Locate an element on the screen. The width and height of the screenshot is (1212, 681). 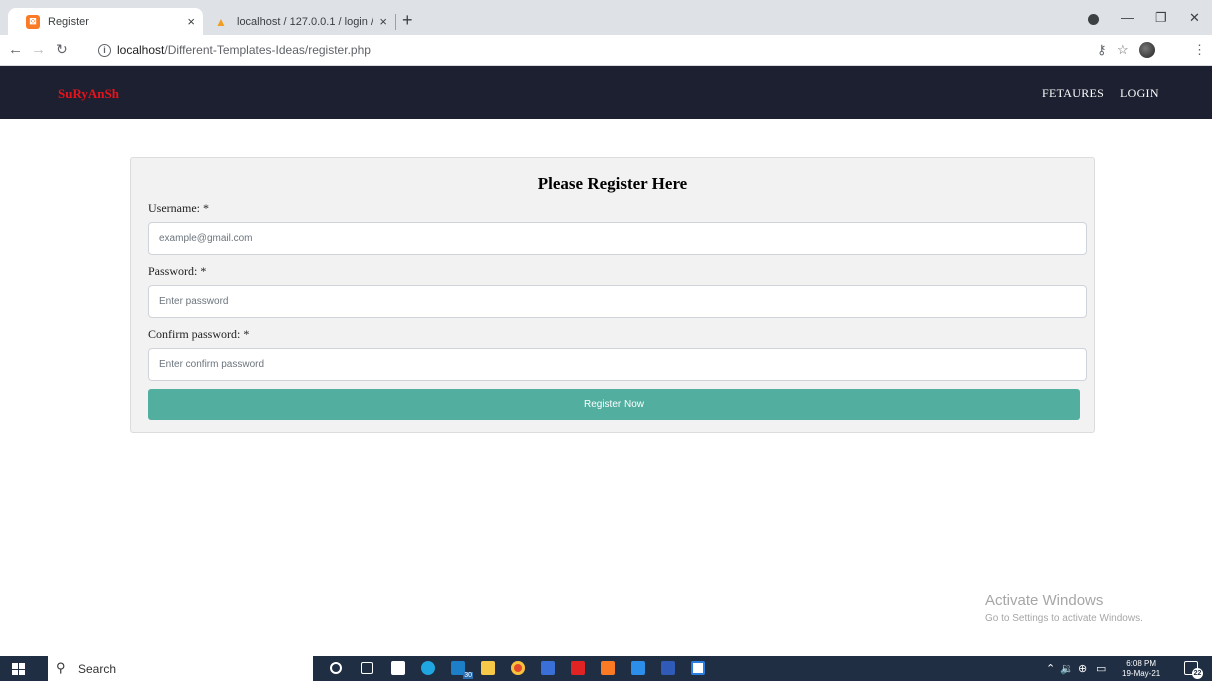
reload-icon: ↻ is located at coordinates (62, 49).